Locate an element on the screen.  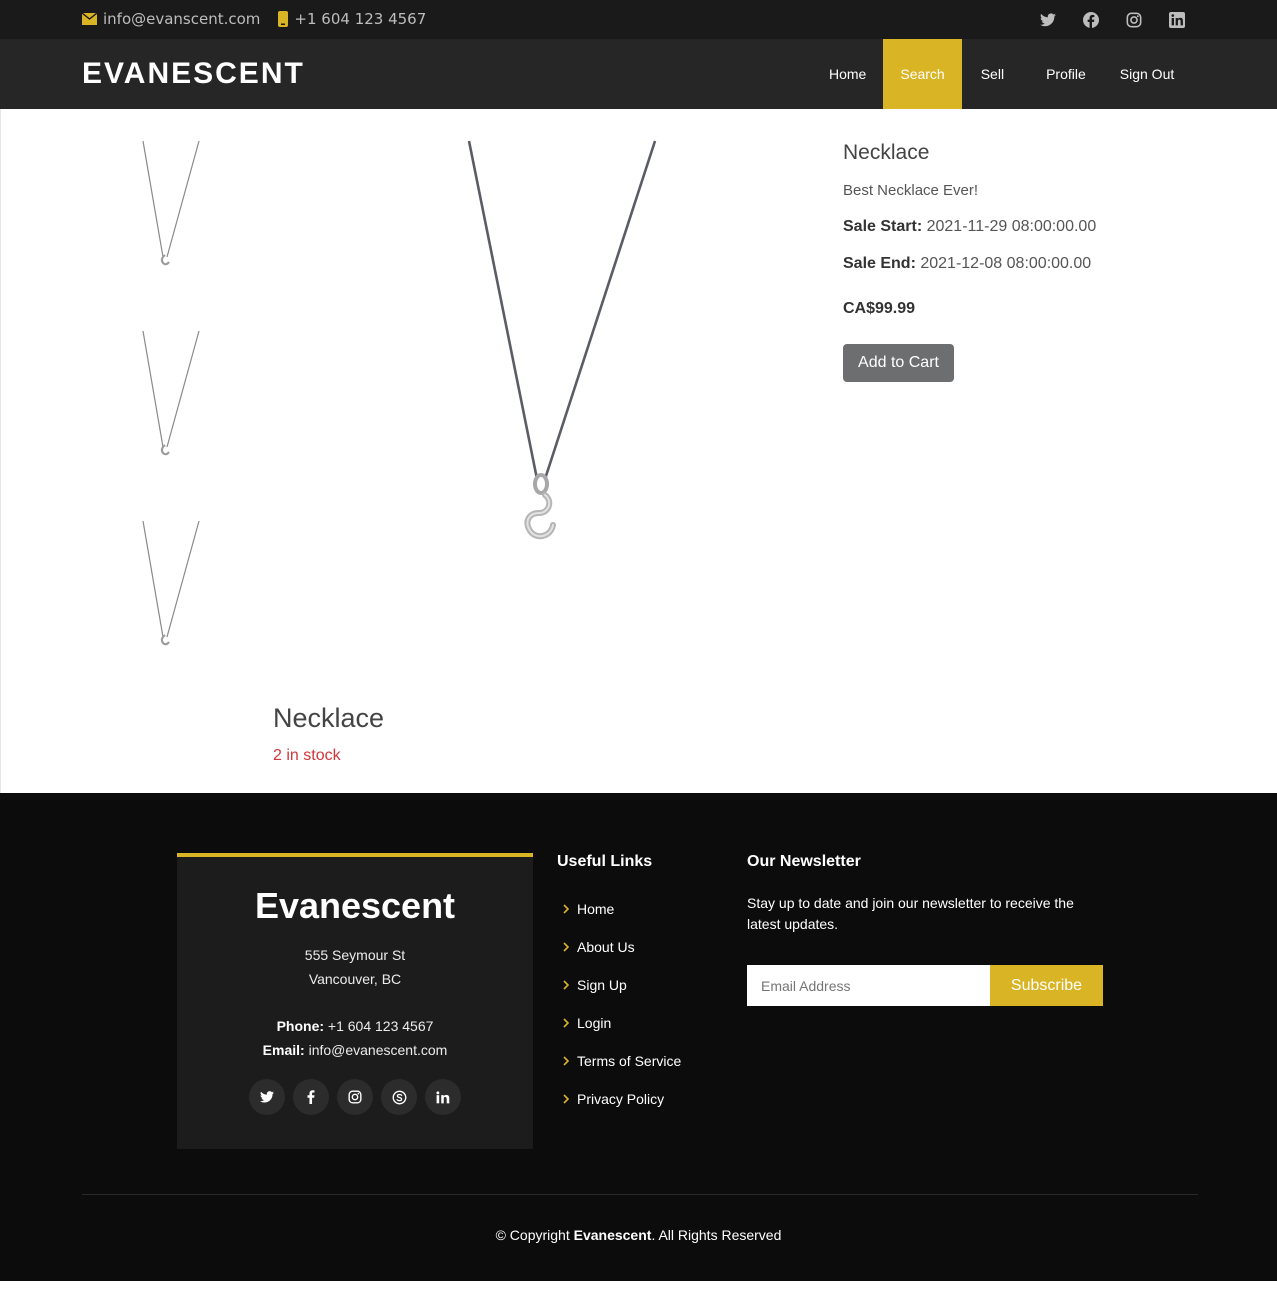
footer-link-label: Login is located at coordinates (594, 1023).